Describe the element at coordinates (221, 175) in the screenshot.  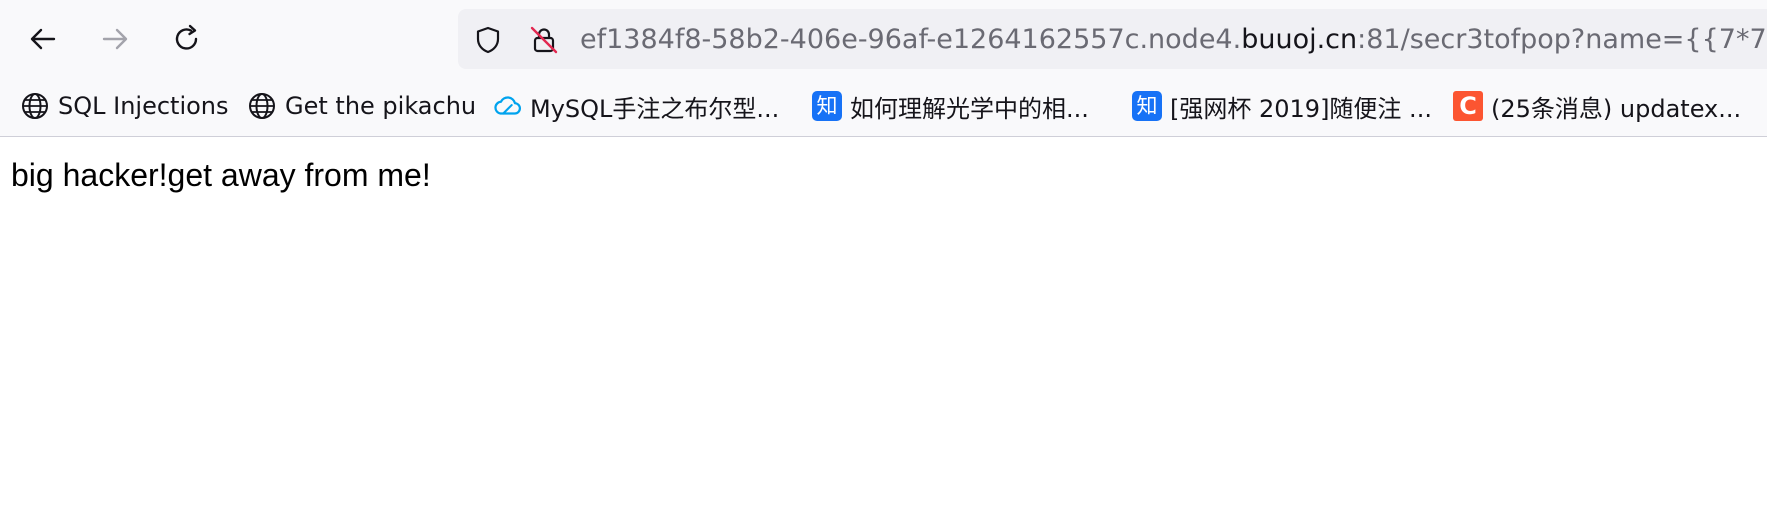
I see `page-body-text: big hacker!get away from me!` at that location.